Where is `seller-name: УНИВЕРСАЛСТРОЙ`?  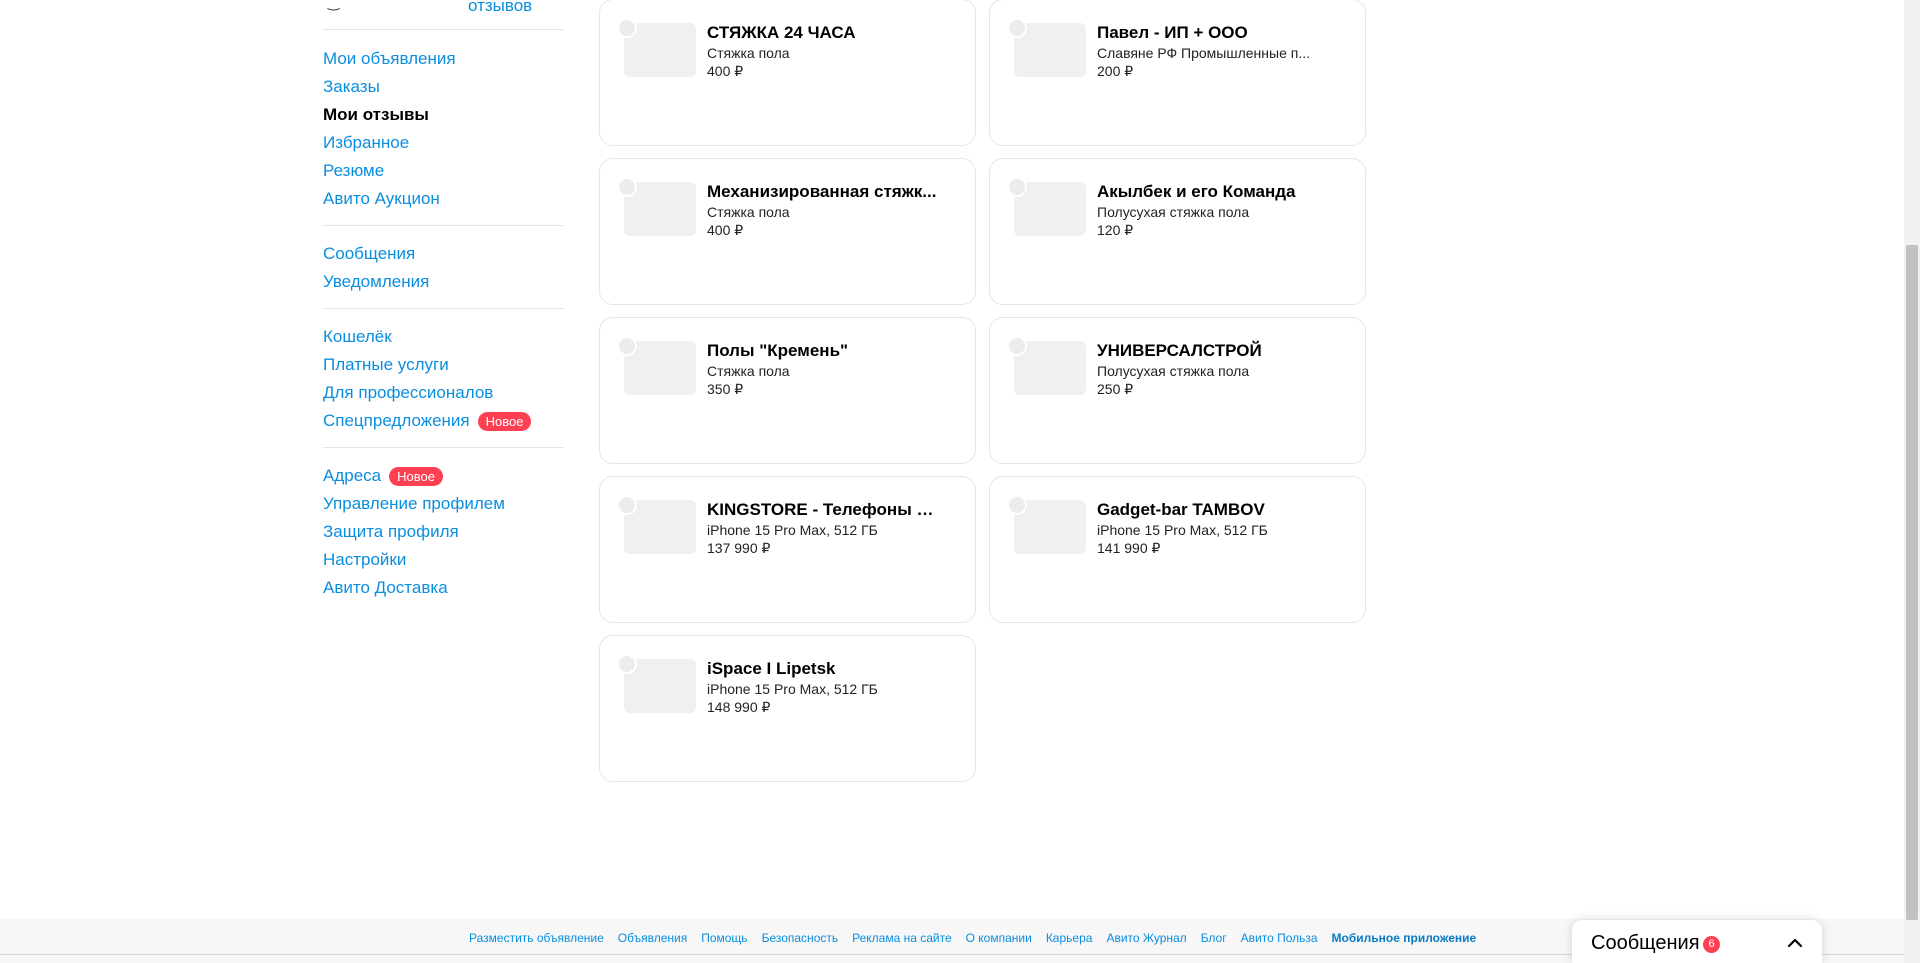 seller-name: УНИВЕРСАЛСТРОЙ is located at coordinates (1212, 351).